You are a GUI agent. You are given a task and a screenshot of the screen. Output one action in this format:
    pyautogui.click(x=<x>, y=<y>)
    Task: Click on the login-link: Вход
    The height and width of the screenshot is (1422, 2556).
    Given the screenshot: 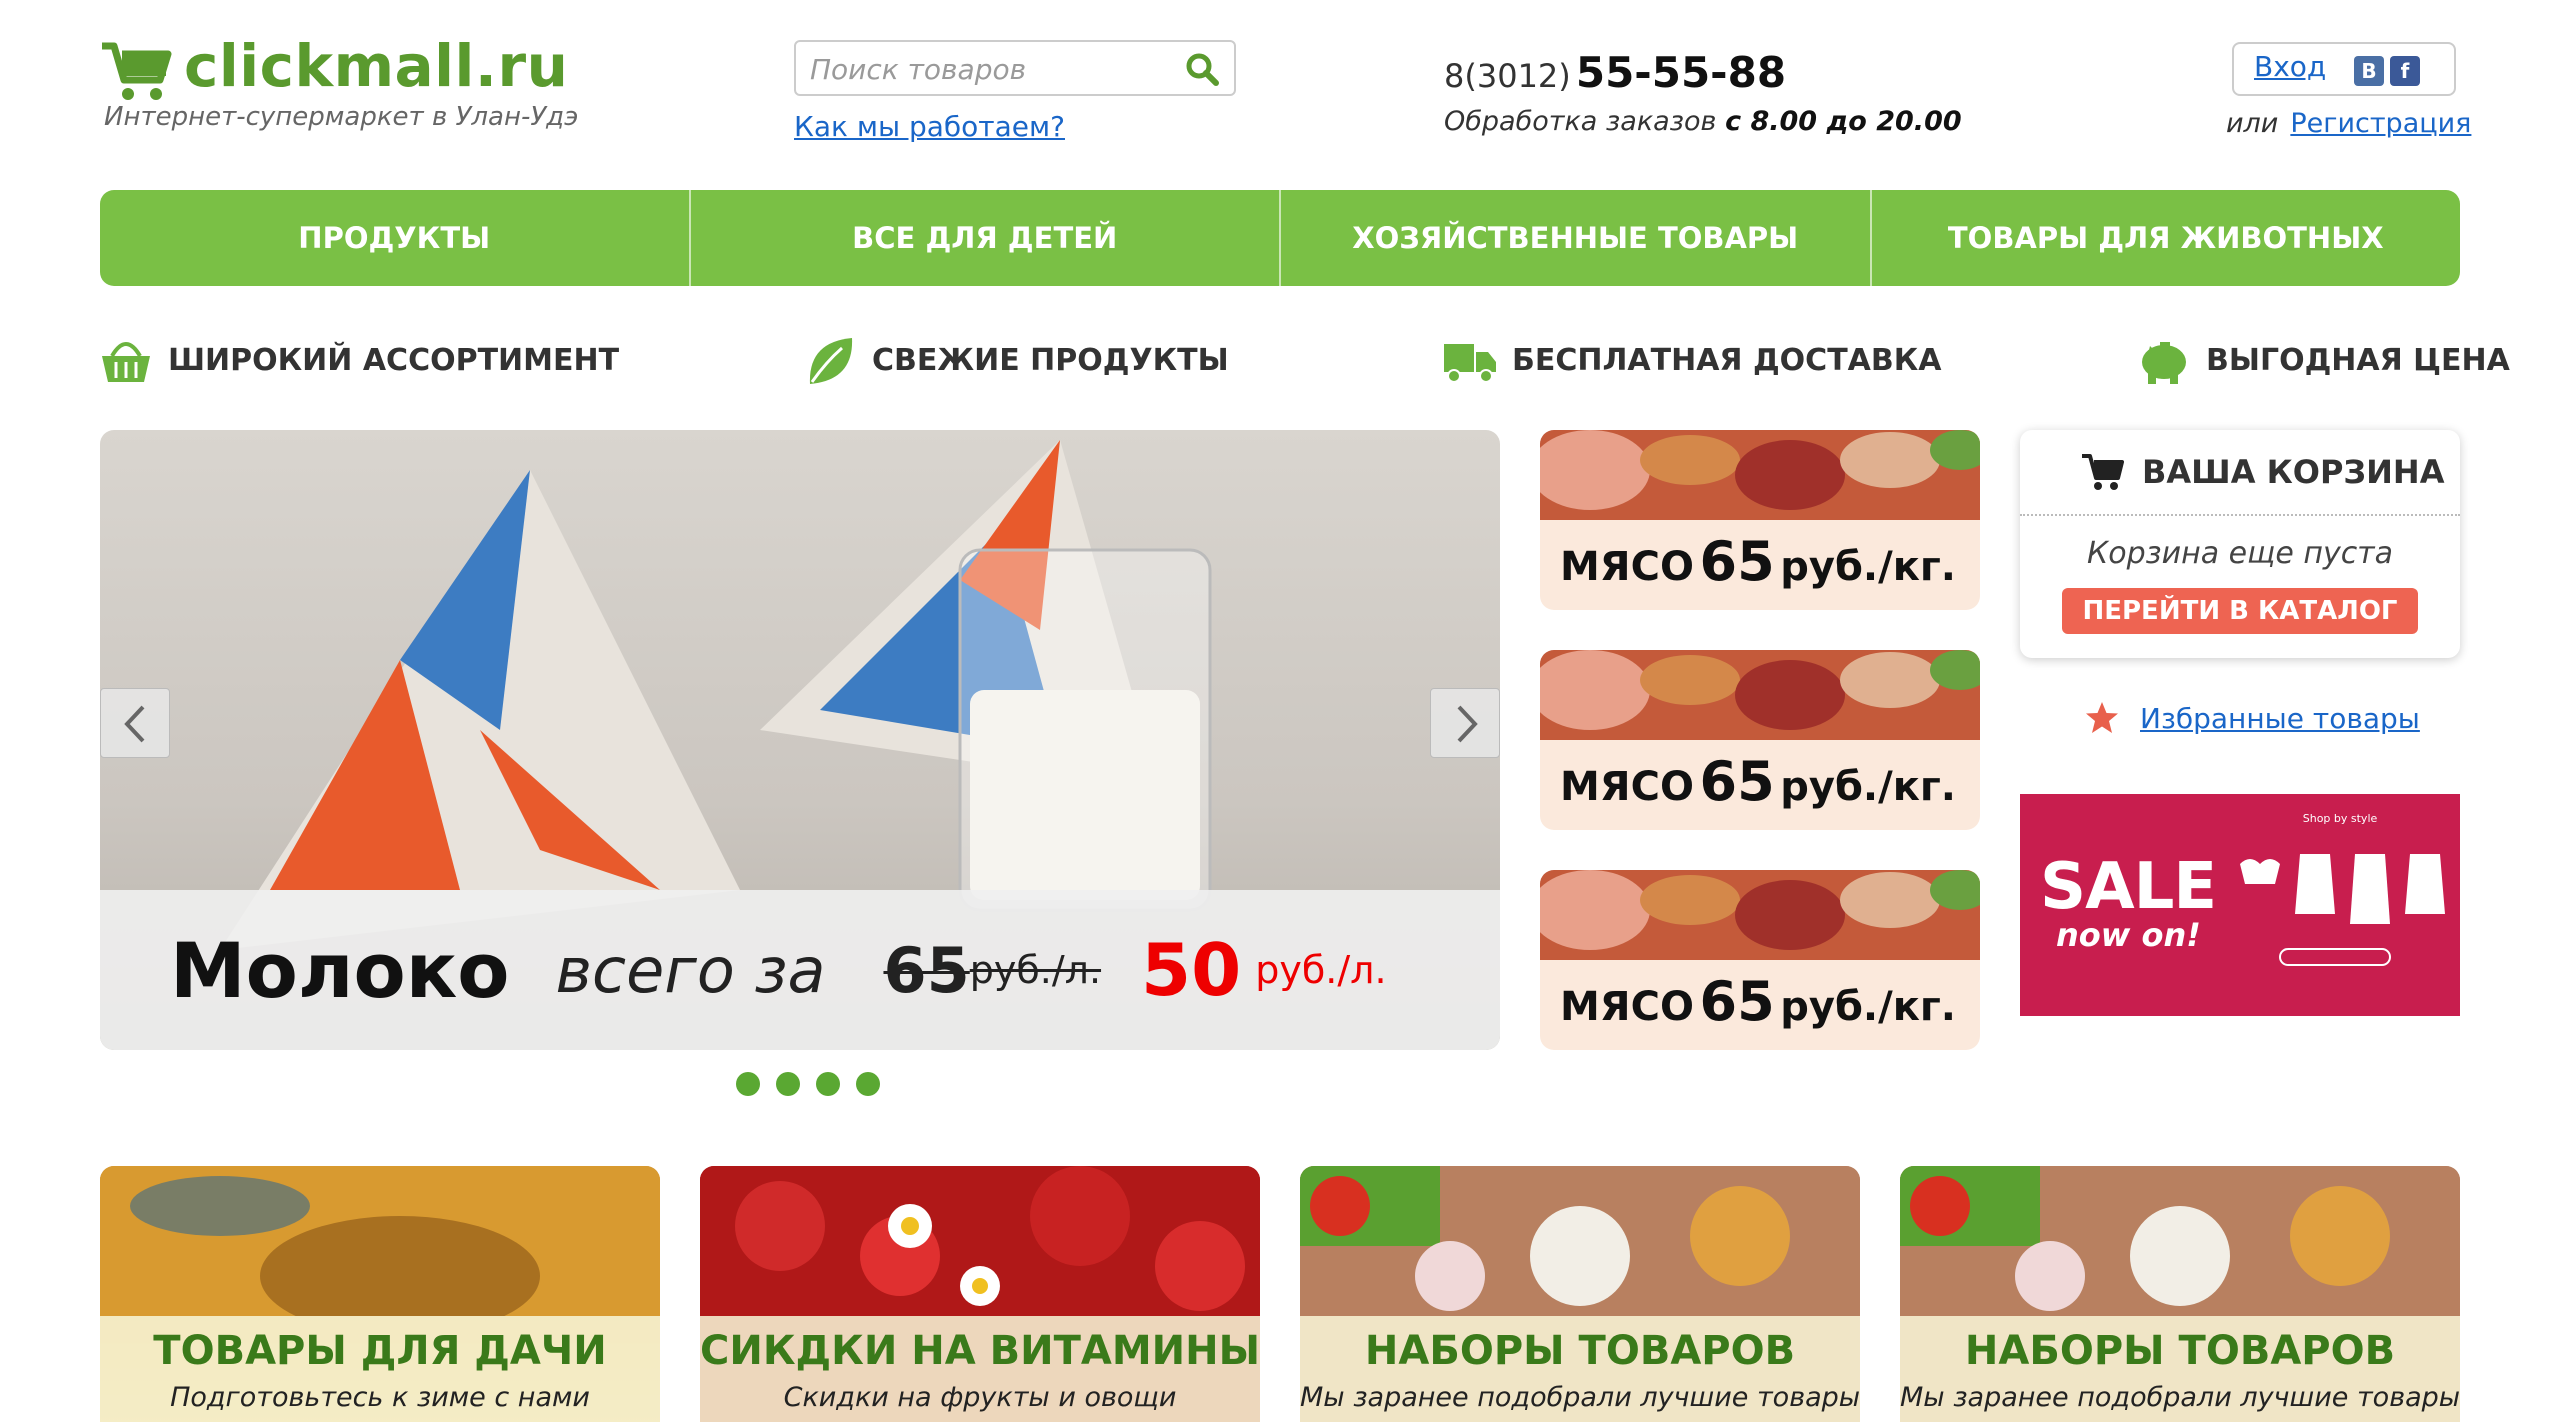 What is the action you would take?
    pyautogui.click(x=2290, y=66)
    